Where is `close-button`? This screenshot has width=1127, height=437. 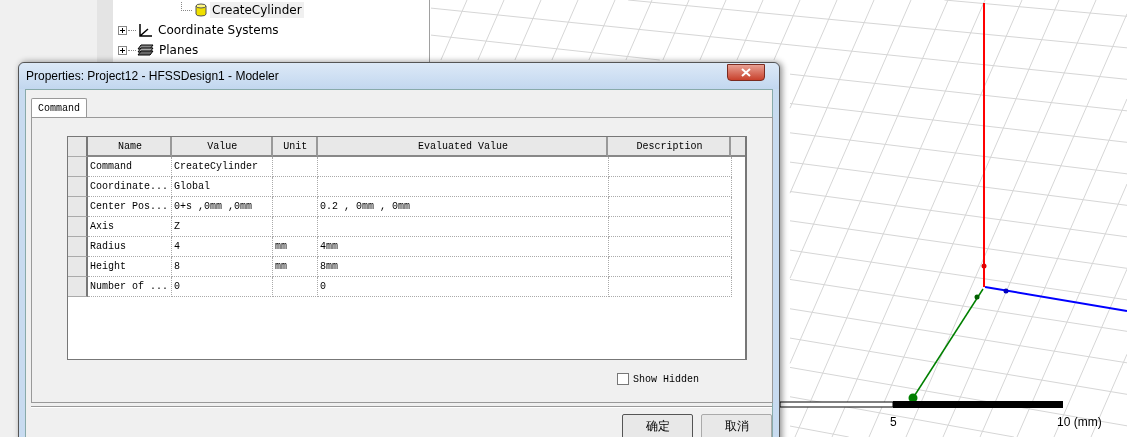
close-button is located at coordinates (746, 72).